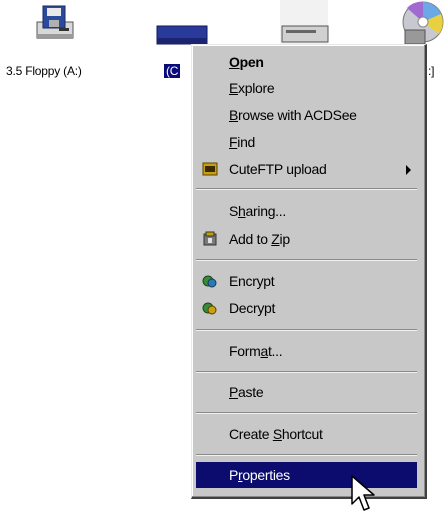  What do you see at coordinates (252, 88) in the screenshot?
I see `explore-label: Explore` at bounding box center [252, 88].